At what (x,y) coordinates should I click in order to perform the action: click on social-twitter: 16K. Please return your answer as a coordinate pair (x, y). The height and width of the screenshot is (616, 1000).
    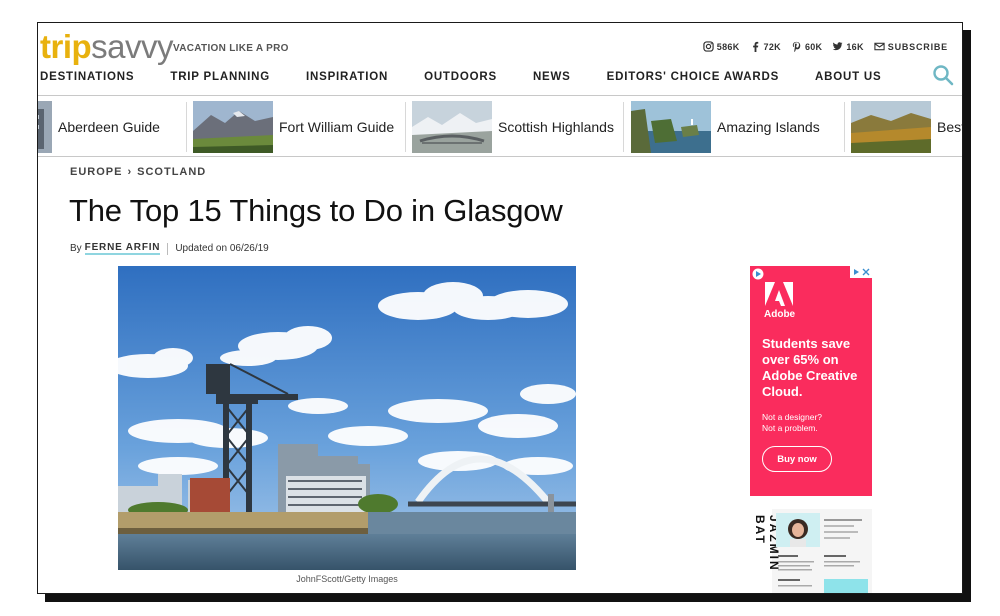
    Looking at the image, I should click on (847, 46).